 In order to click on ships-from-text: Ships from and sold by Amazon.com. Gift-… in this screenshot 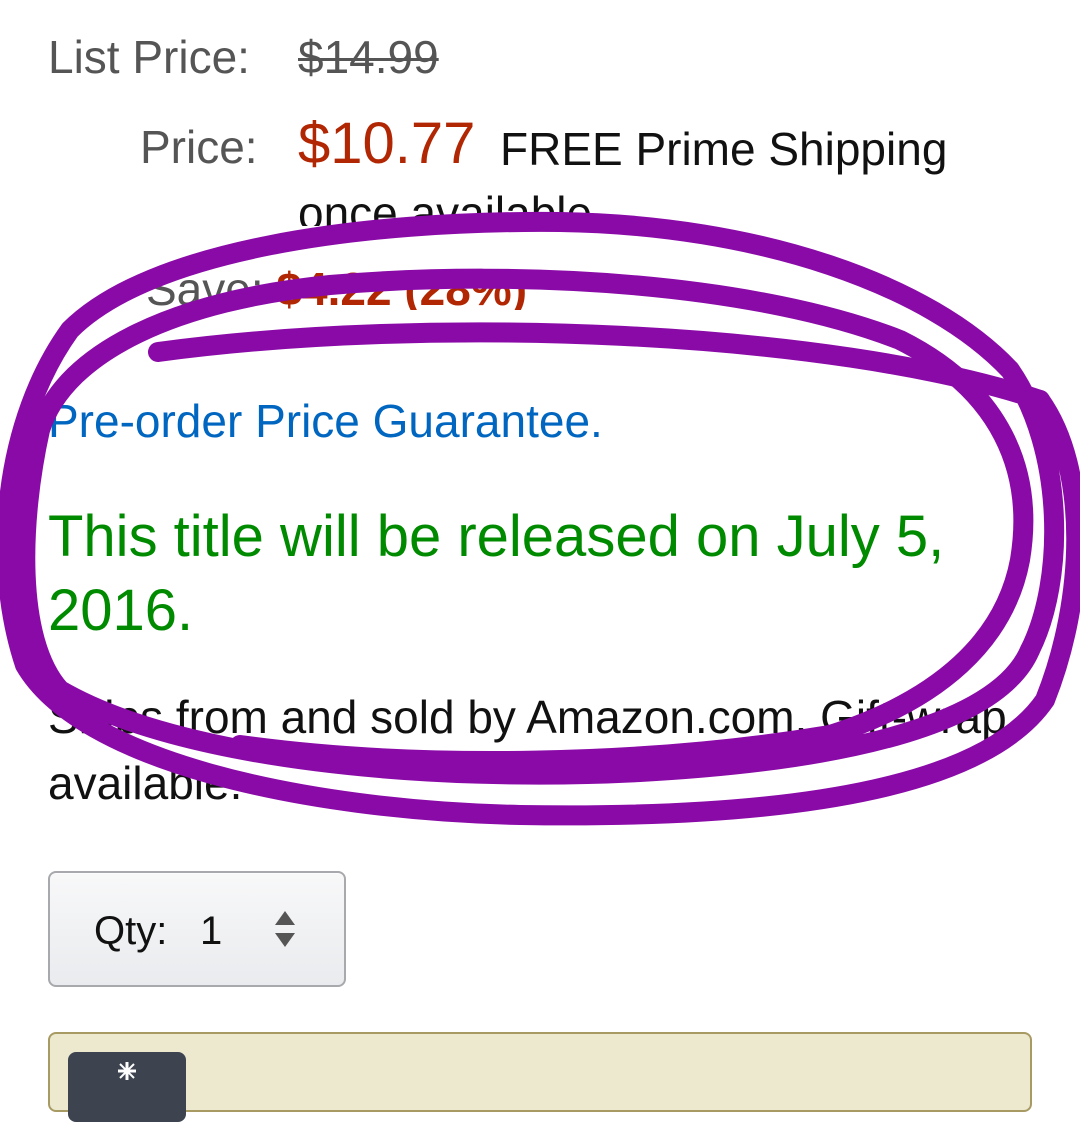, I will do `click(527, 750)`.